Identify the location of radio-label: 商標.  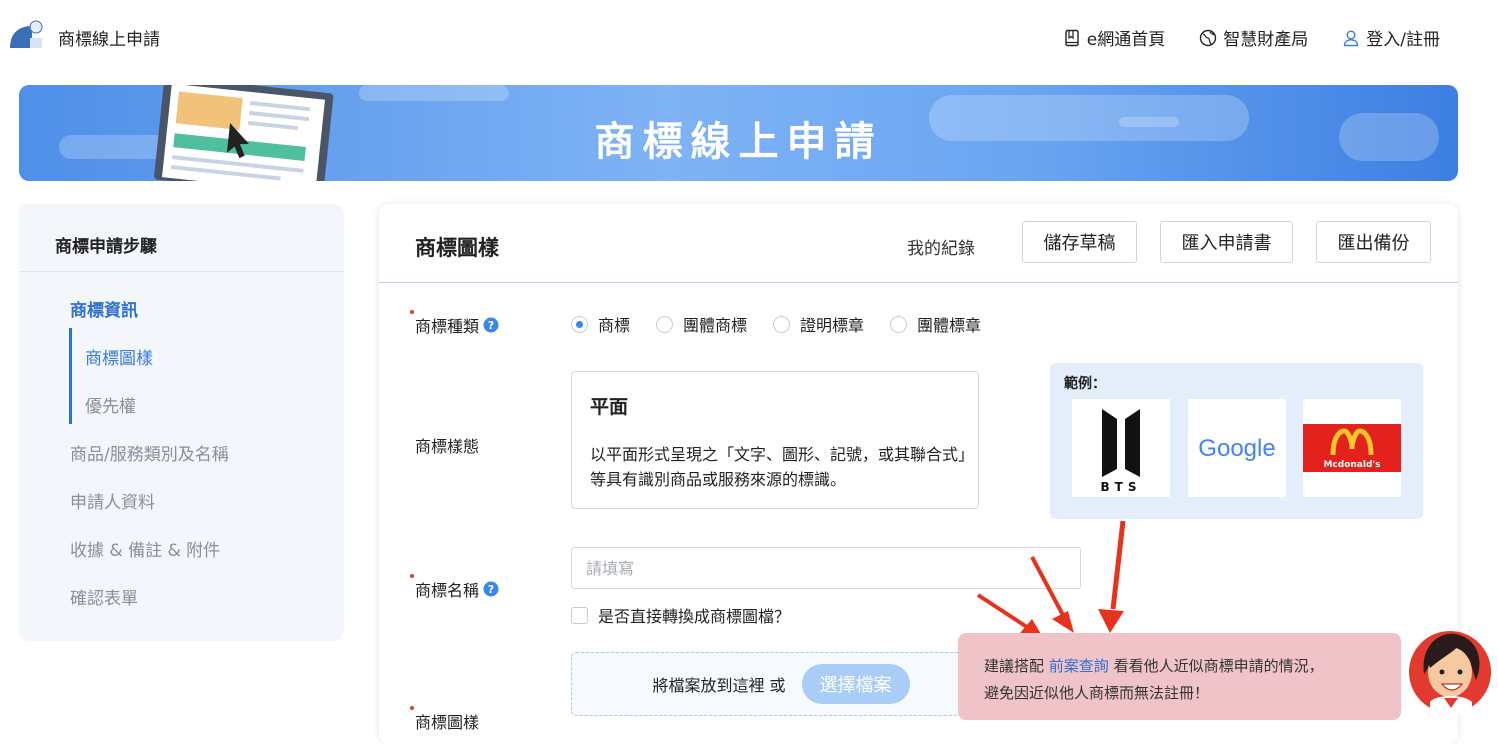
(614, 325).